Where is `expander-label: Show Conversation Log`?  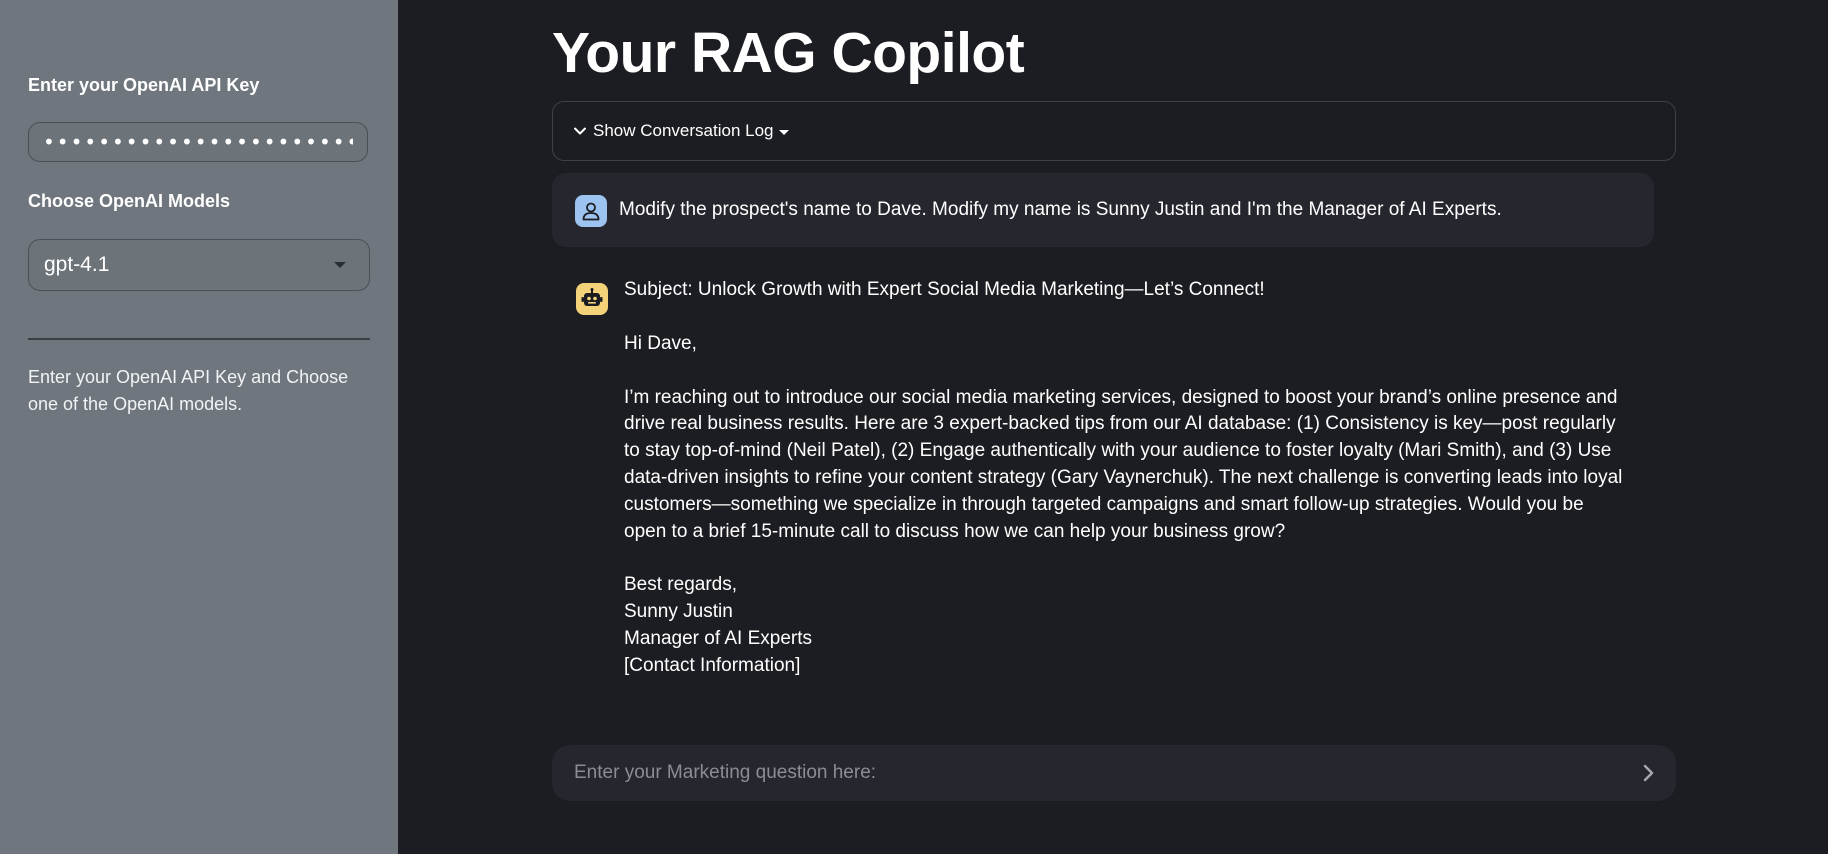
expander-label: Show Conversation Log is located at coordinates (683, 130).